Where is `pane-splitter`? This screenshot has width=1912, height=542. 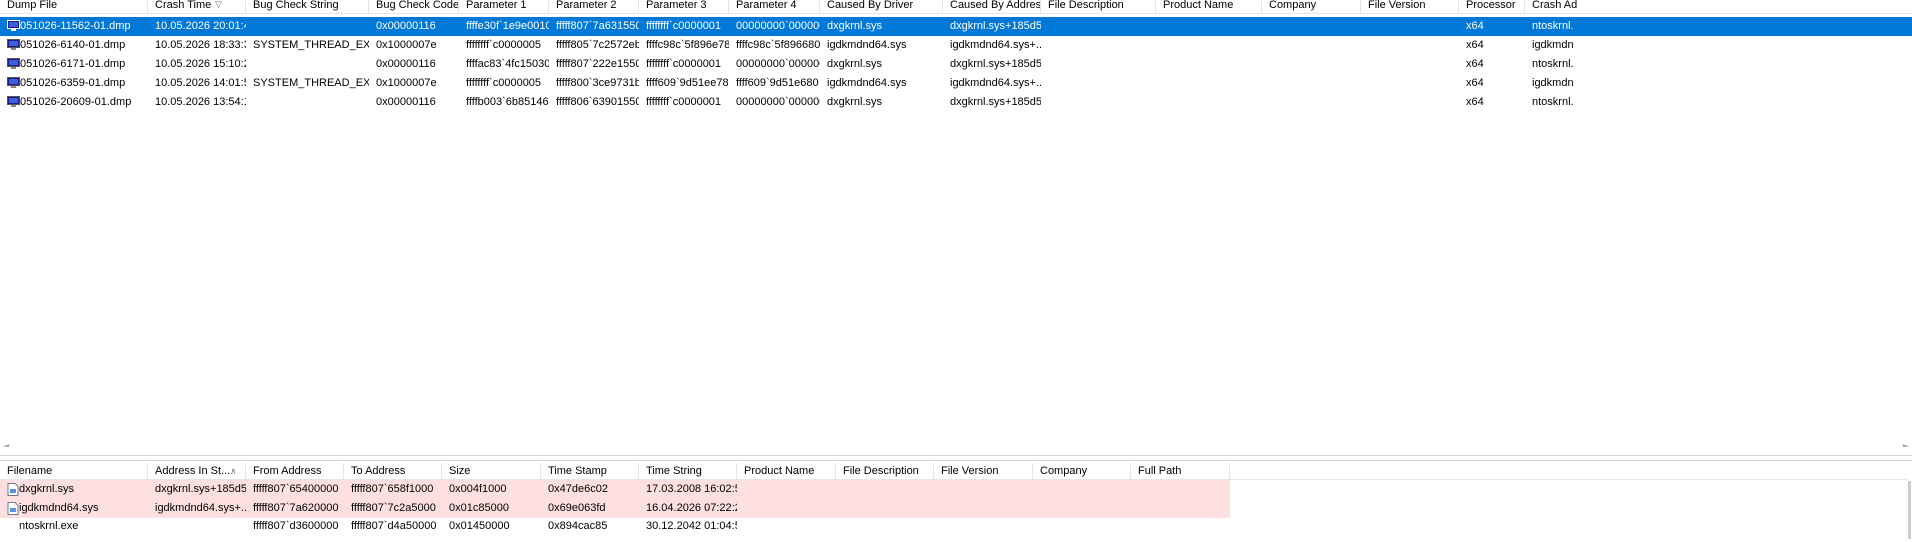 pane-splitter is located at coordinates (956, 458).